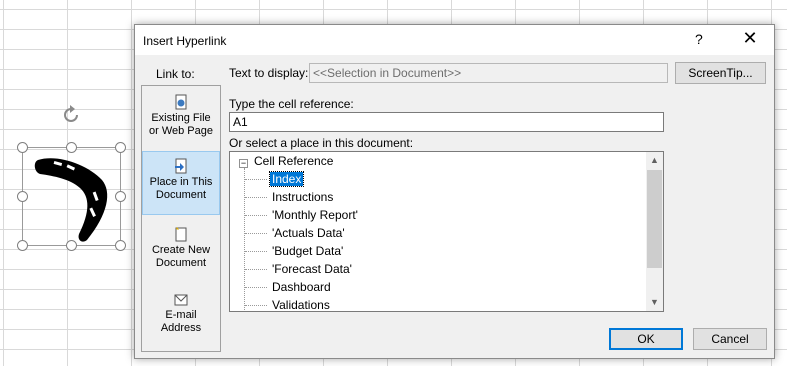 The image size is (787, 366). Describe the element at coordinates (181, 234) in the screenshot. I see `new-document-icon` at that location.